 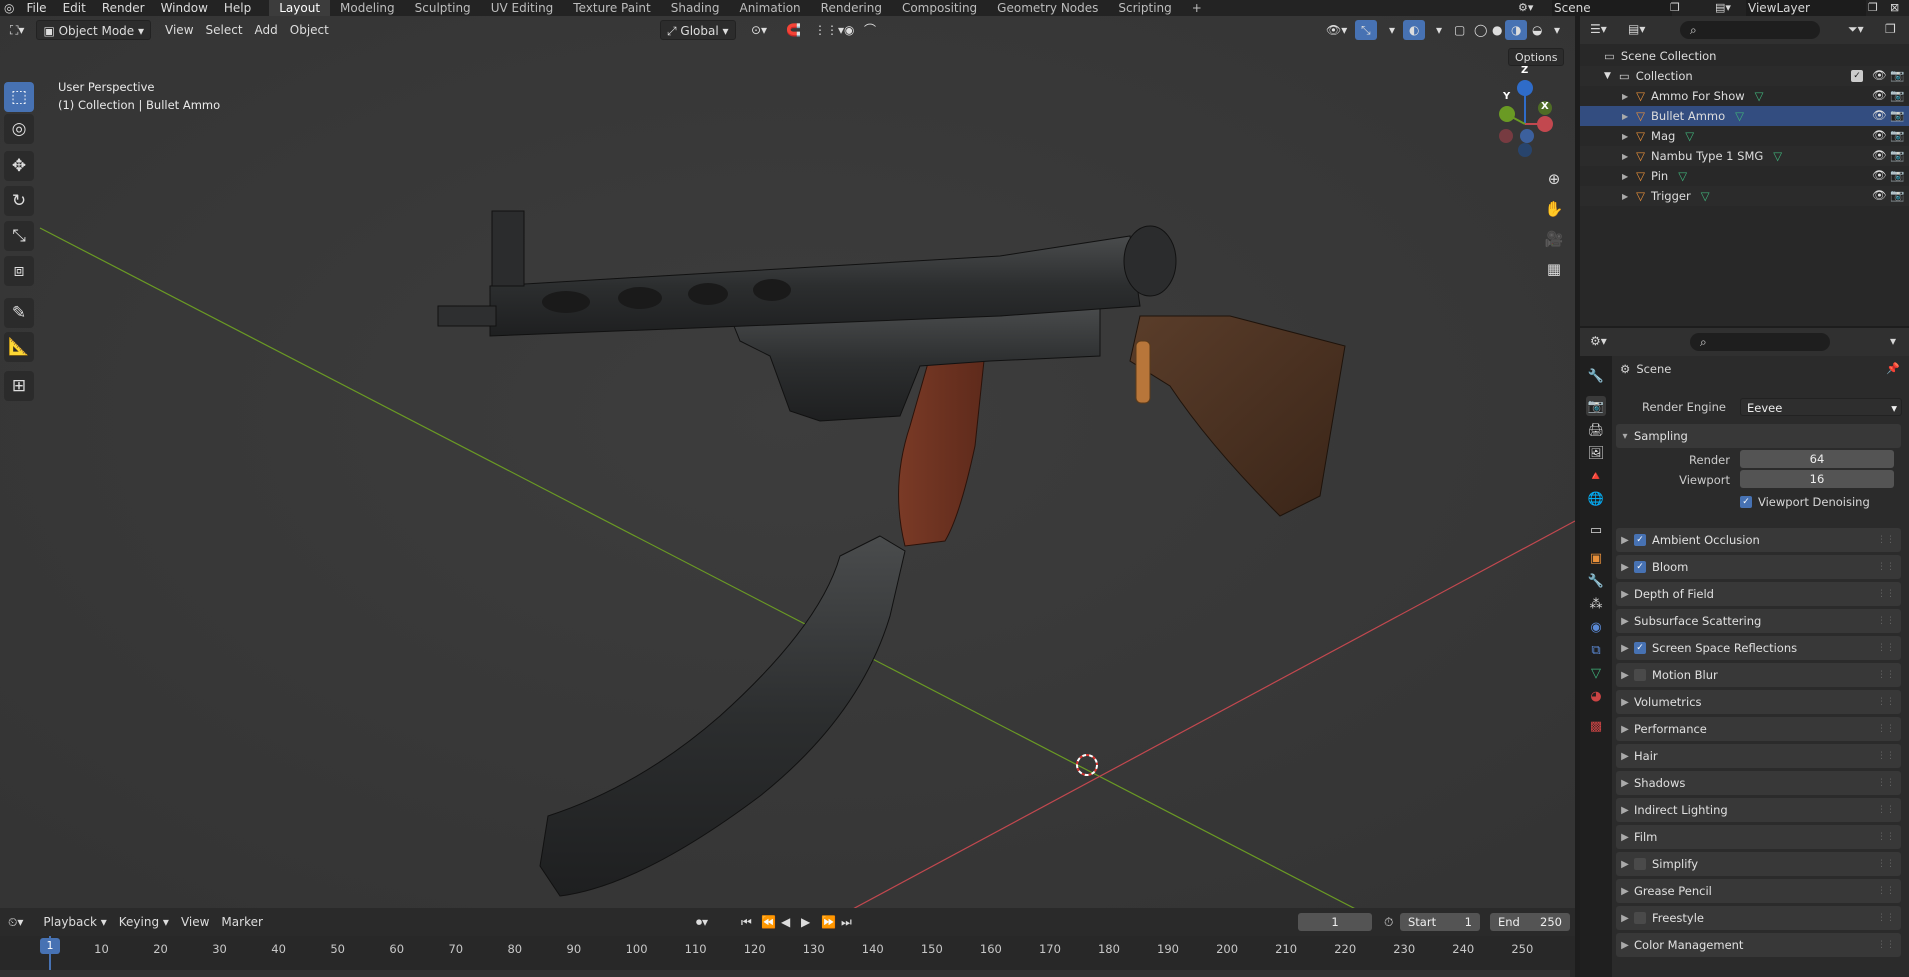 I want to click on property-panel: ▶ Color Management ⋮⋮, so click(x=1758, y=945).